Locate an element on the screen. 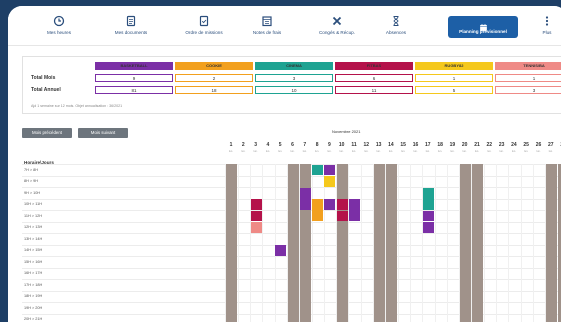  nav-item-label: Absences is located at coordinates (396, 32).